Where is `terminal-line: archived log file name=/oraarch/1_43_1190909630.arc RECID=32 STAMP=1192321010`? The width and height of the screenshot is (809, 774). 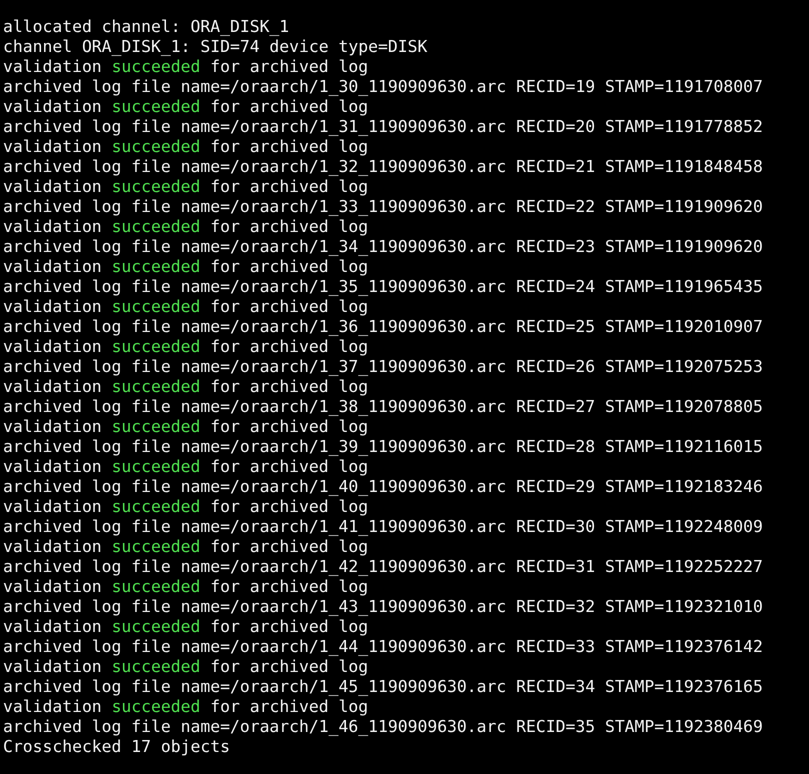
terminal-line: archived log file name=/oraarch/1_43_1190909630.arc RECID=32 STAMP=1192321010 is located at coordinates (383, 607).